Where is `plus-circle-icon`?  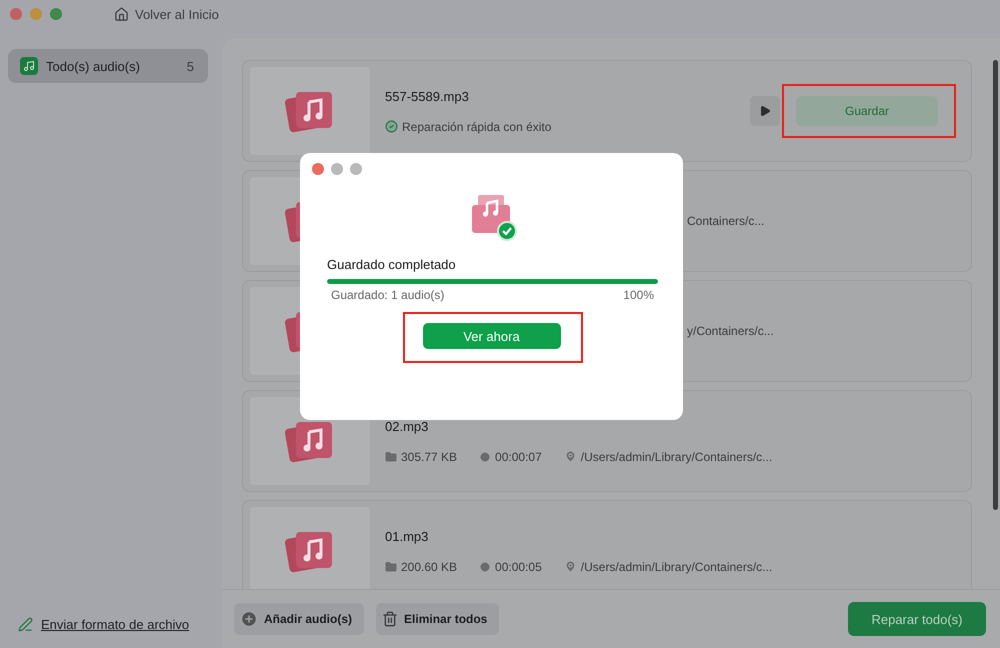
plus-circle-icon is located at coordinates (249, 619).